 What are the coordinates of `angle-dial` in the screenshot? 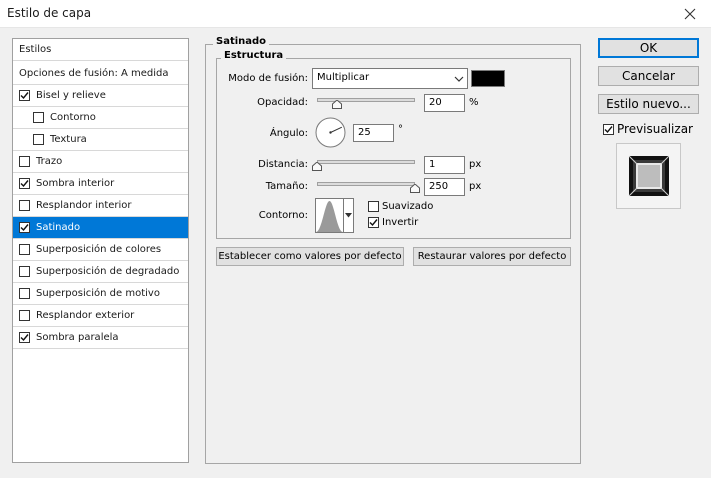 It's located at (330, 132).